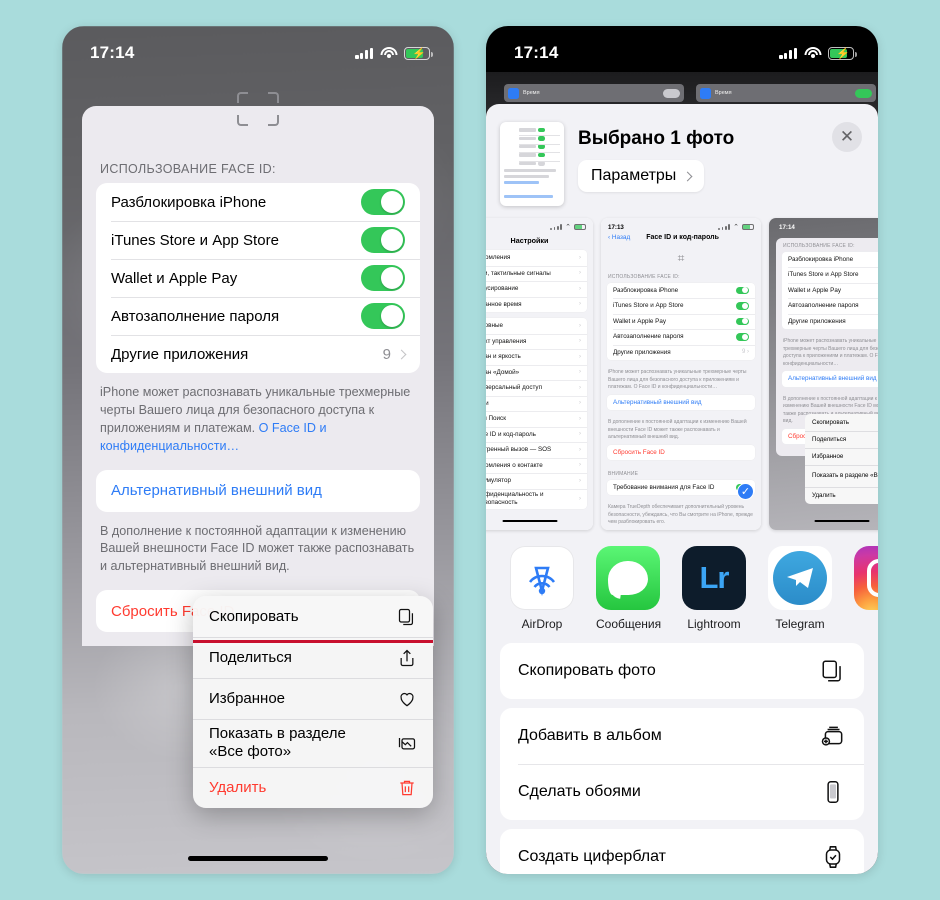  Describe the element at coordinates (180, 354) in the screenshot. I see `row-label: Другие приложения` at that location.